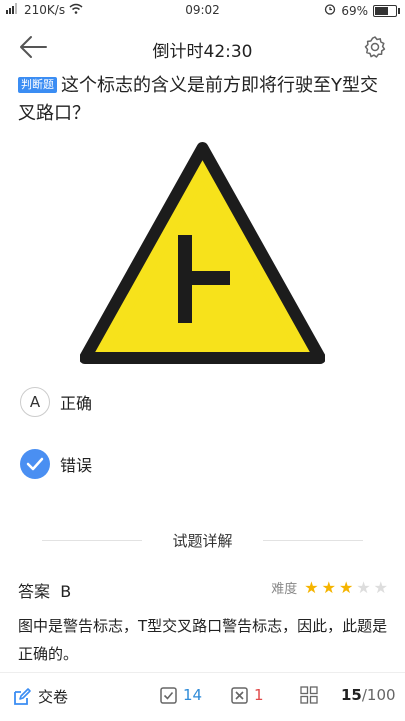 This screenshot has width=405, height=721. Describe the element at coordinates (239, 695) in the screenshot. I see `wrong-x-icon` at that location.